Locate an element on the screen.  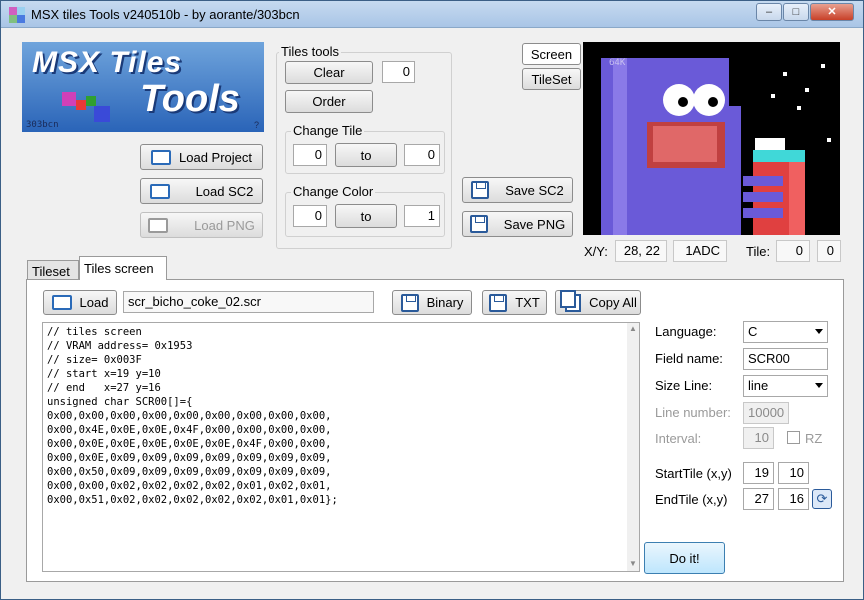
app-logo: MSX Tiles Tools 303bcn ? is located at coordinates (143, 87).